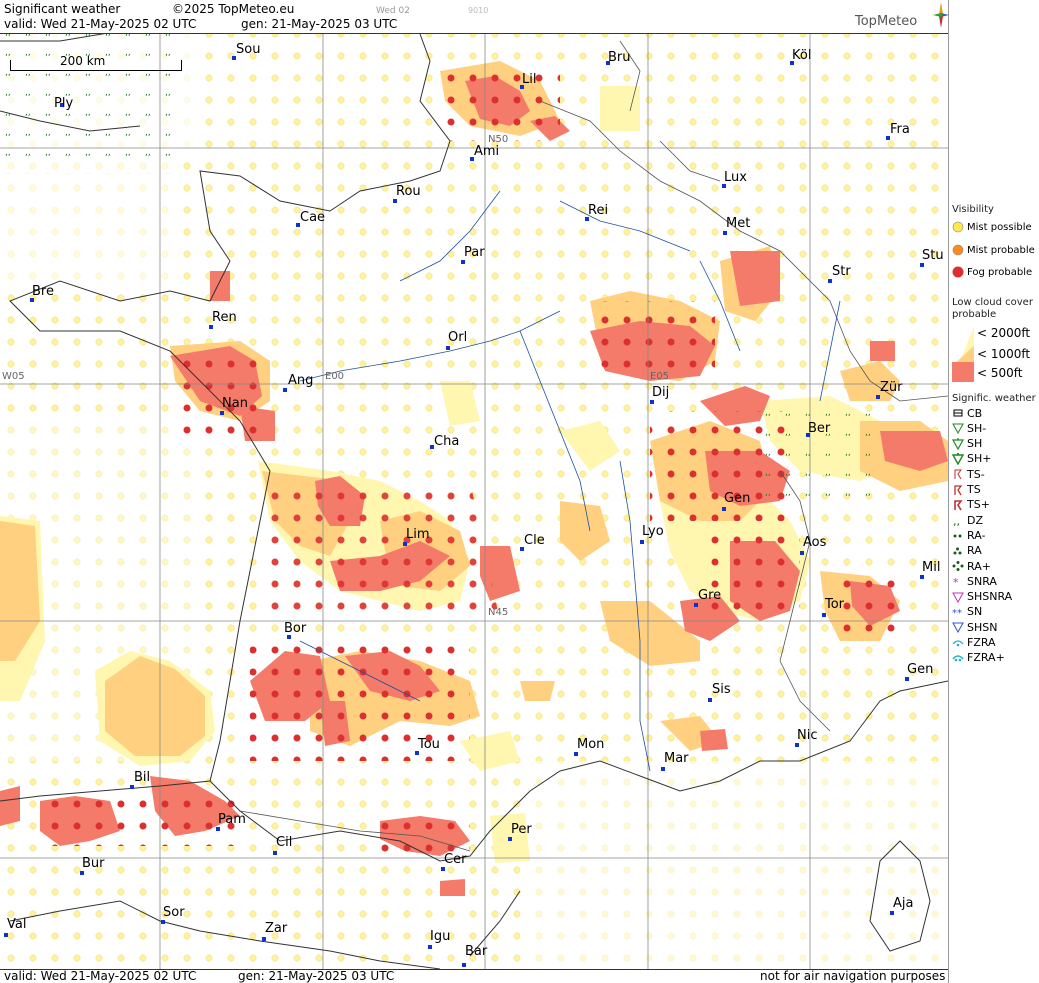 The height and width of the screenshot is (983, 1039). What do you see at coordinates (619, 57) in the screenshot?
I see `city-label: Bru` at bounding box center [619, 57].